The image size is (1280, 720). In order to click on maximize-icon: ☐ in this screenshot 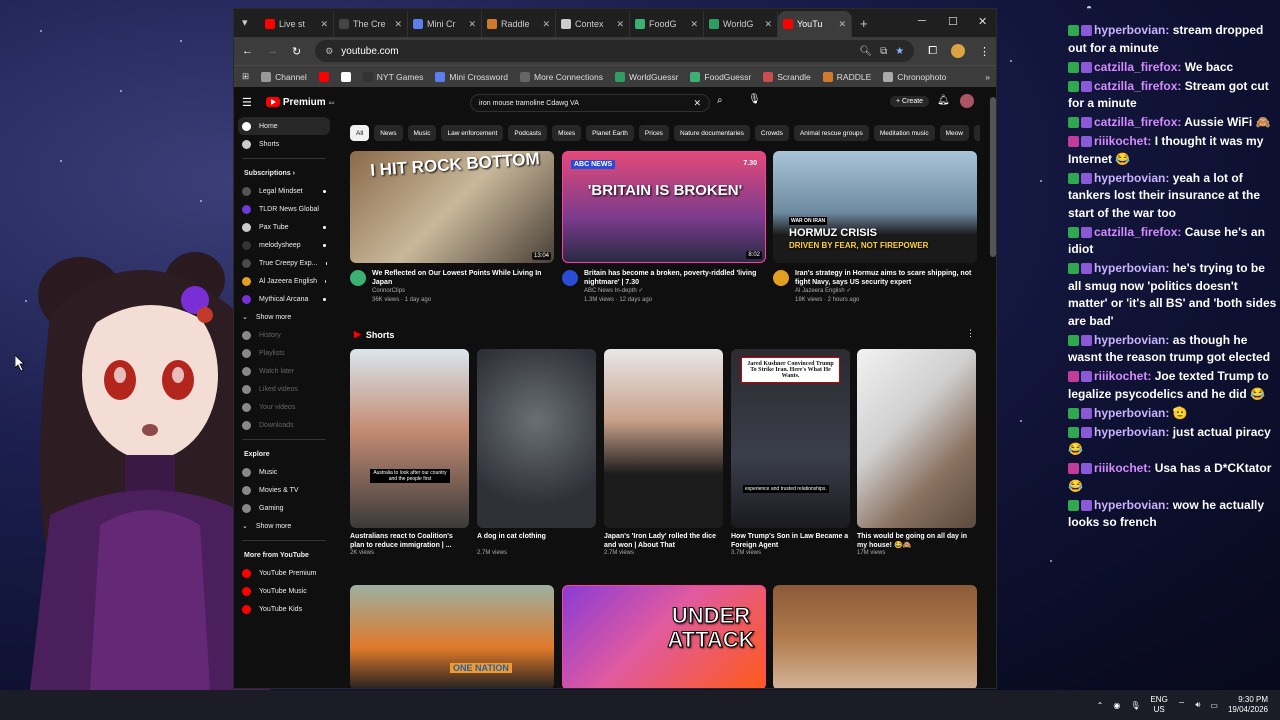, I will do `click(953, 21)`.